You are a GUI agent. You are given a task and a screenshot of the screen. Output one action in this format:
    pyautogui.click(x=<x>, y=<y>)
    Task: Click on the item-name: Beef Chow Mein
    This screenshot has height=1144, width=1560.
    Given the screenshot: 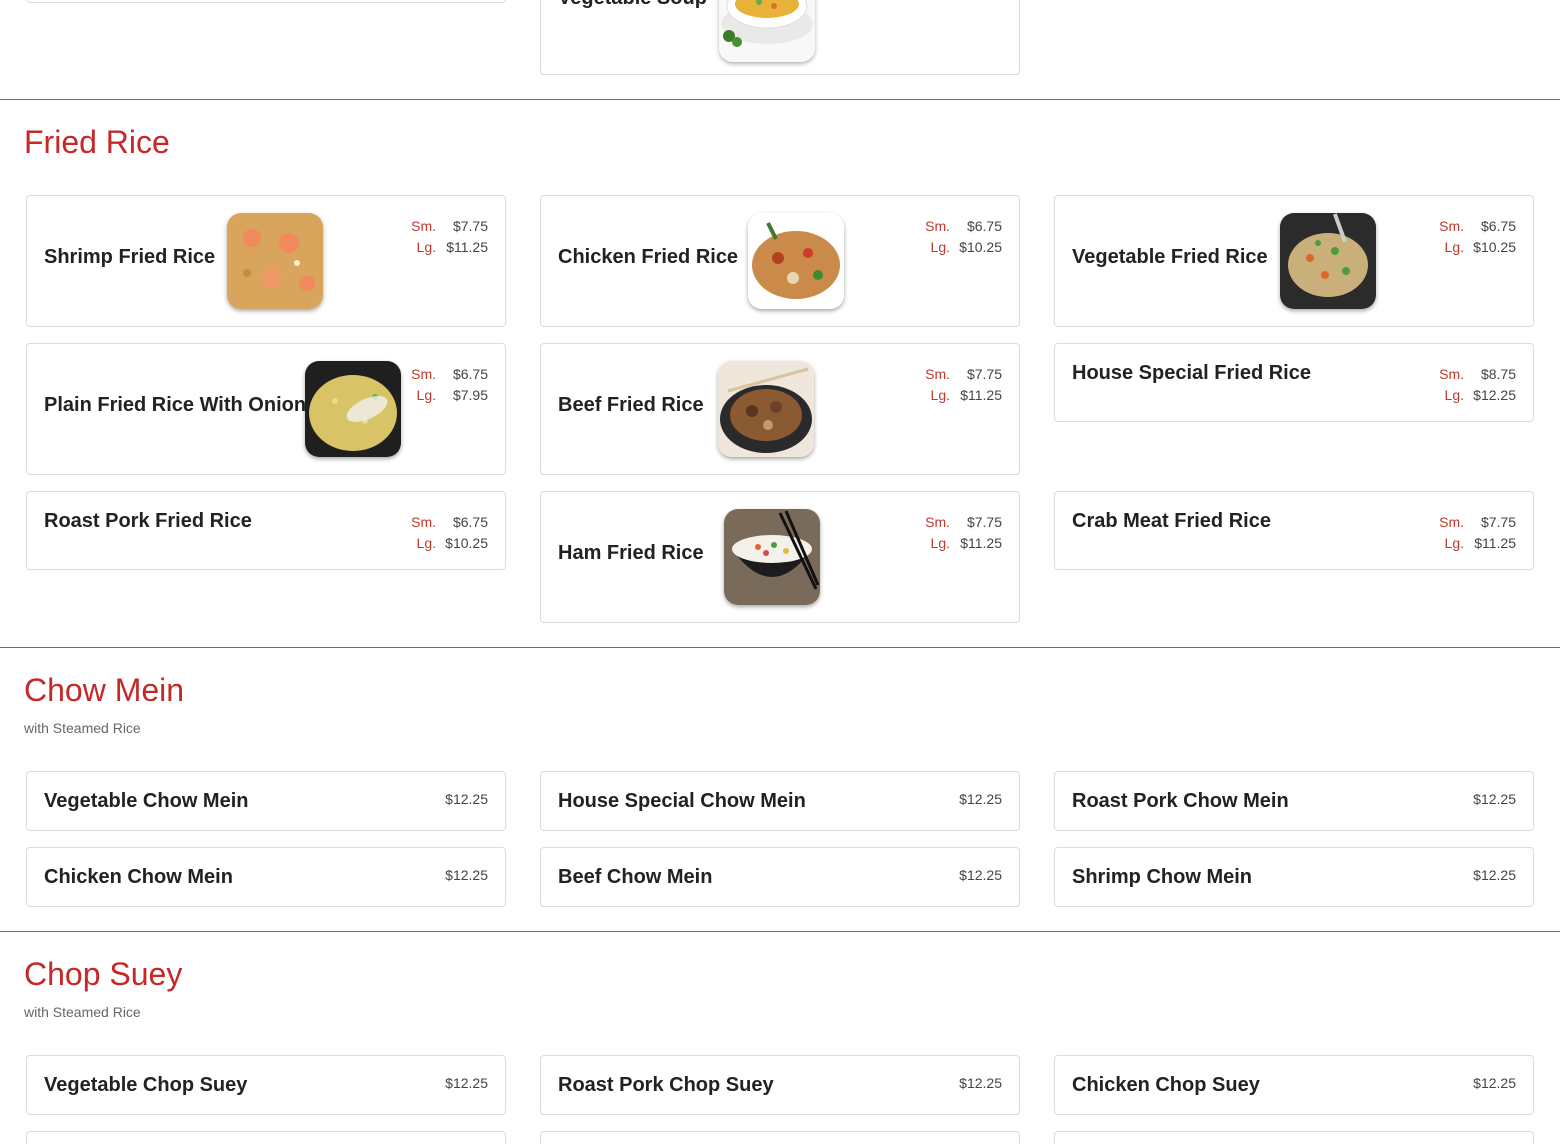 What is the action you would take?
    pyautogui.click(x=635, y=877)
    